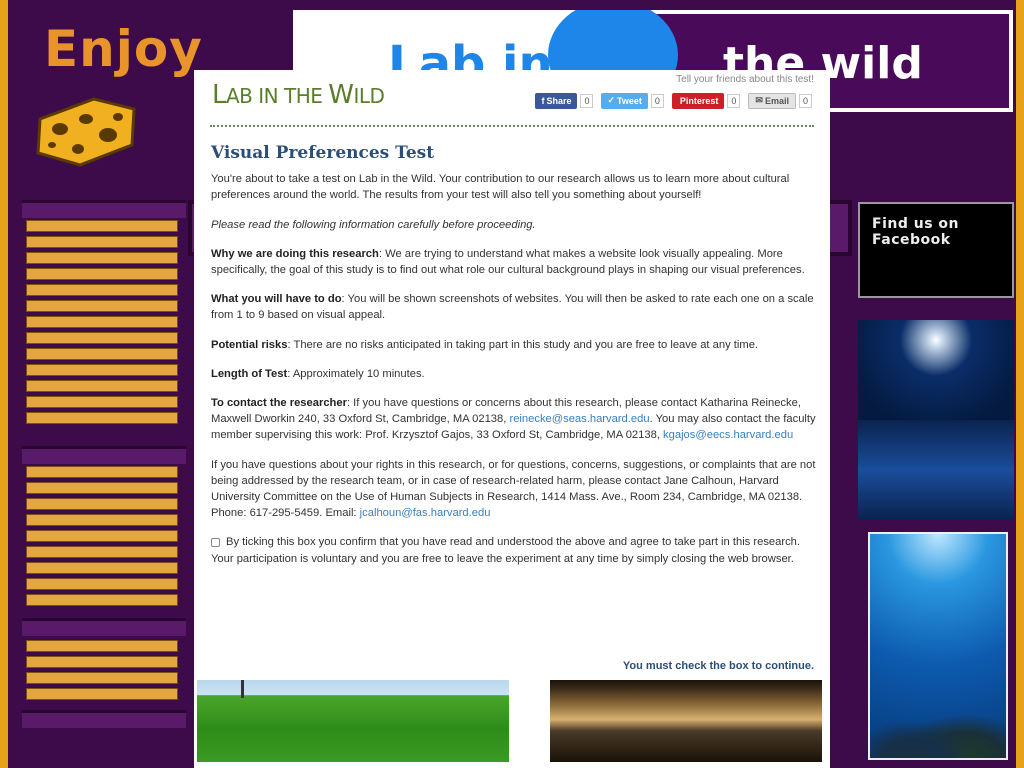 The height and width of the screenshot is (768, 1024). Describe the element at coordinates (219, 95) in the screenshot. I see `logo-letter: L` at that location.